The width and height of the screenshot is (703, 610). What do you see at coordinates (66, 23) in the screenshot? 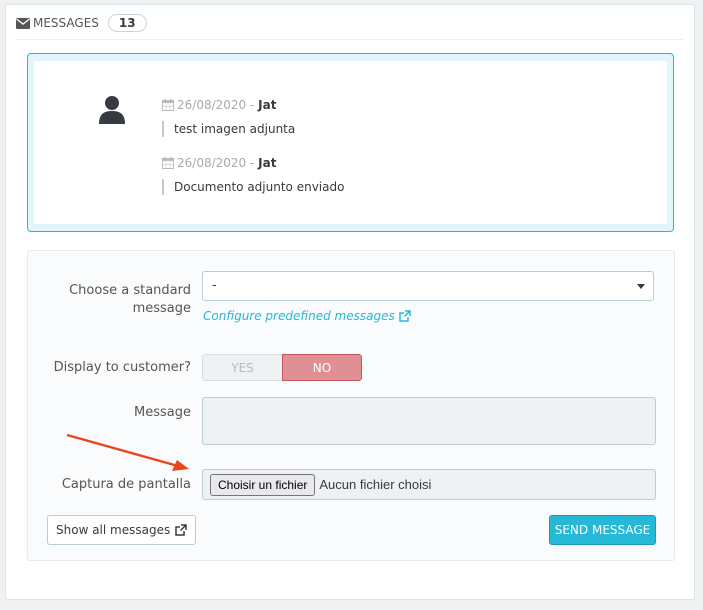
I see `panel-title: MESSAGES` at bounding box center [66, 23].